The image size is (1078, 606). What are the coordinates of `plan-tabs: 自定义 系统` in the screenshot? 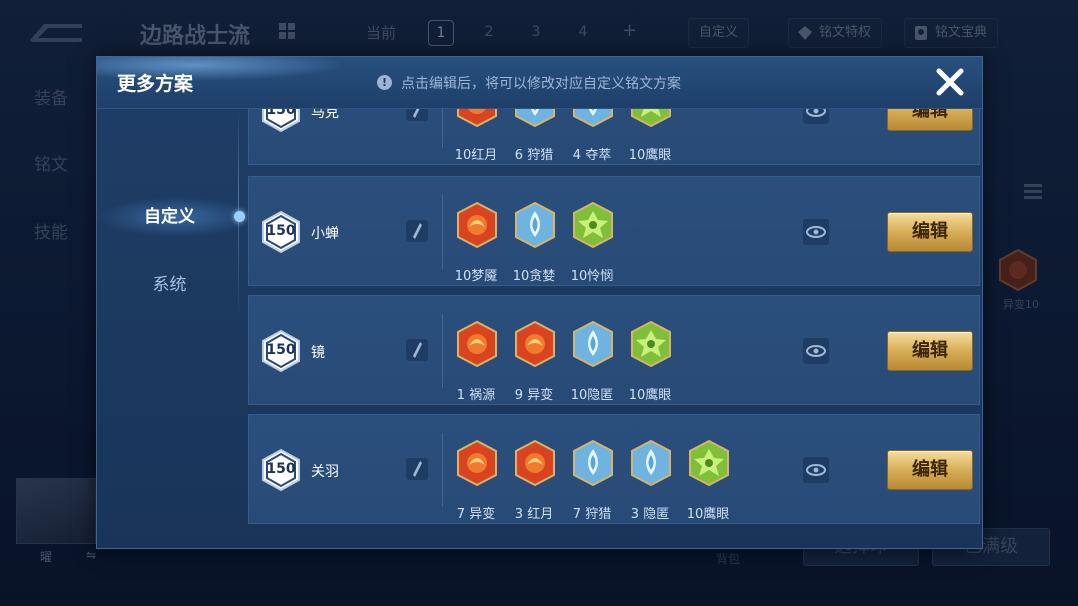 It's located at (171, 328).